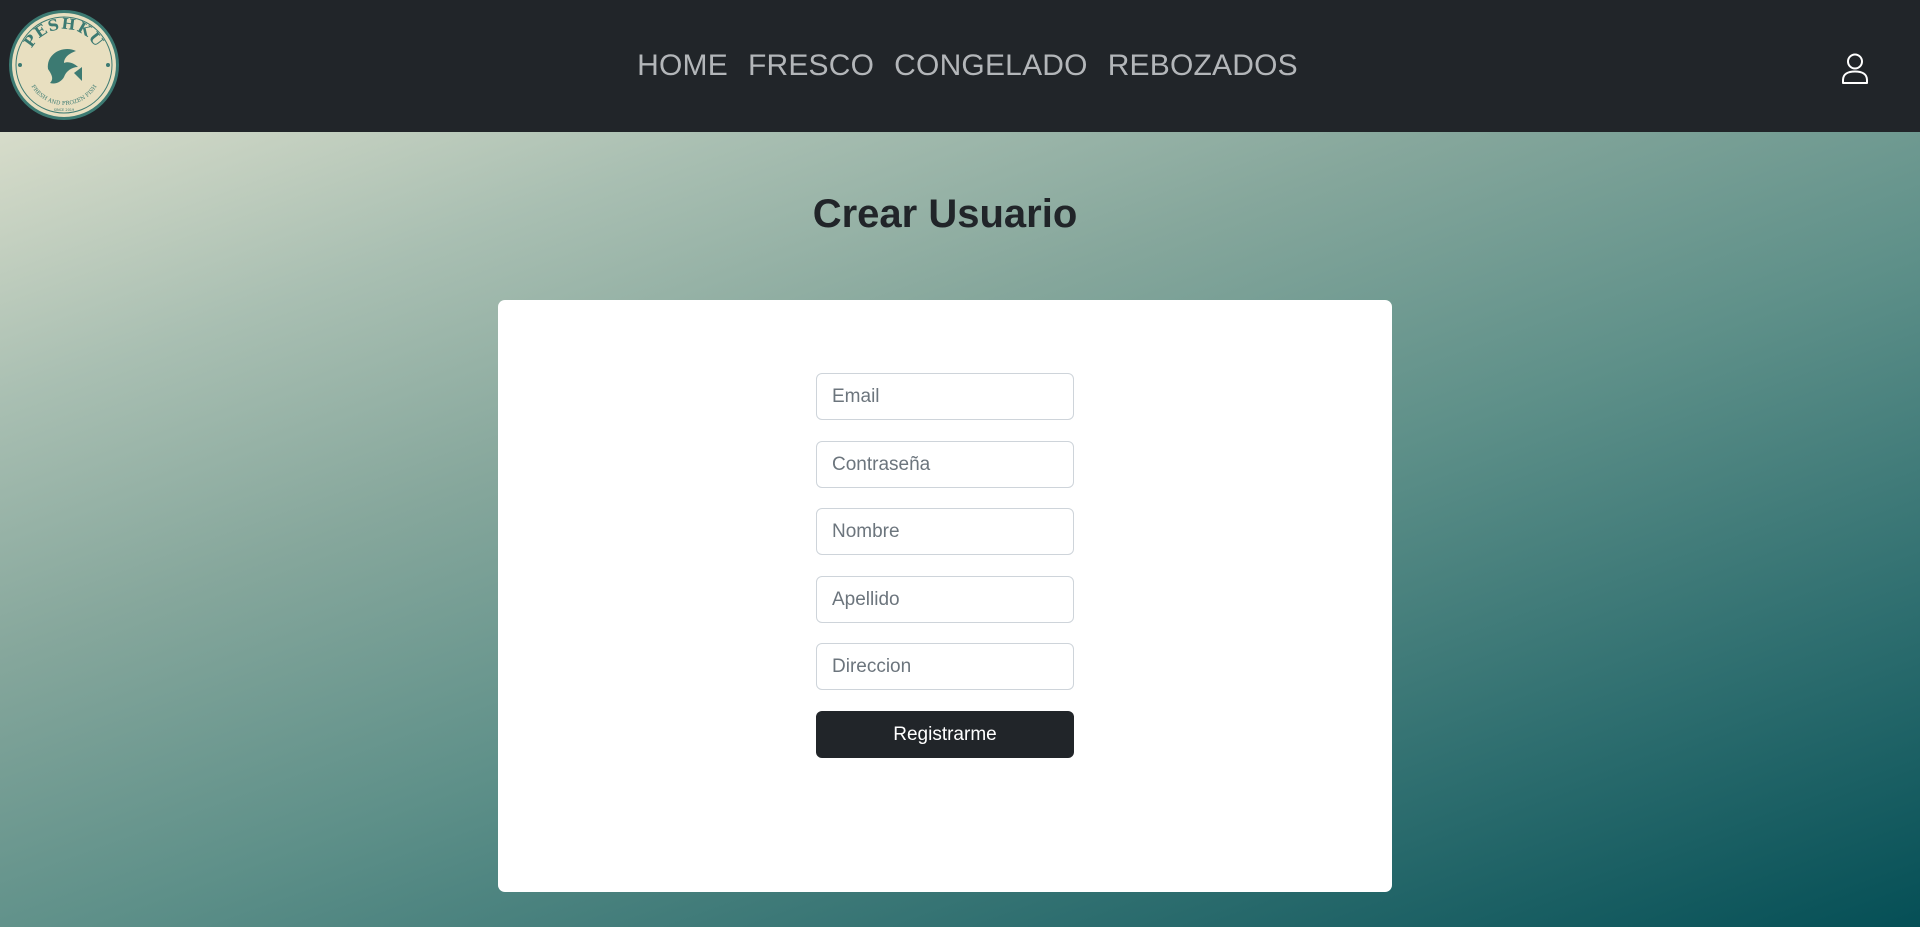  I want to click on nav-rebozados: REBOZADOS, so click(1203, 66).